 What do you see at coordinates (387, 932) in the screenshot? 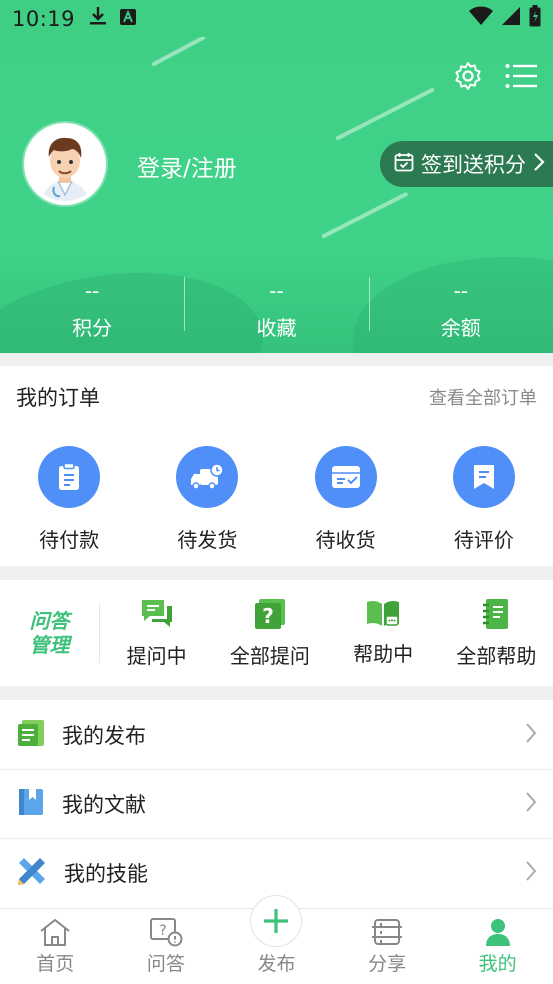
I see `share-stack-icon` at bounding box center [387, 932].